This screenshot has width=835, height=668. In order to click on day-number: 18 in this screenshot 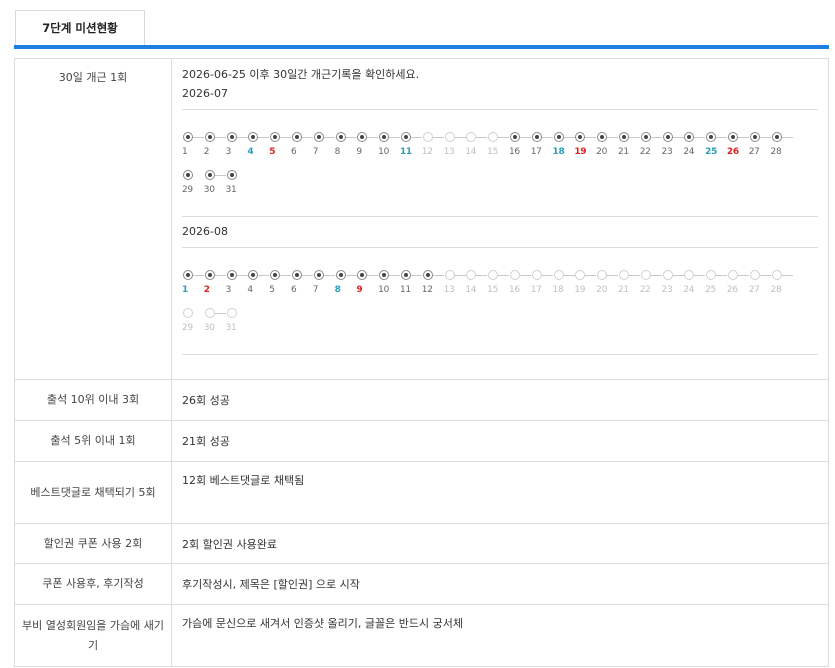, I will do `click(558, 152)`.